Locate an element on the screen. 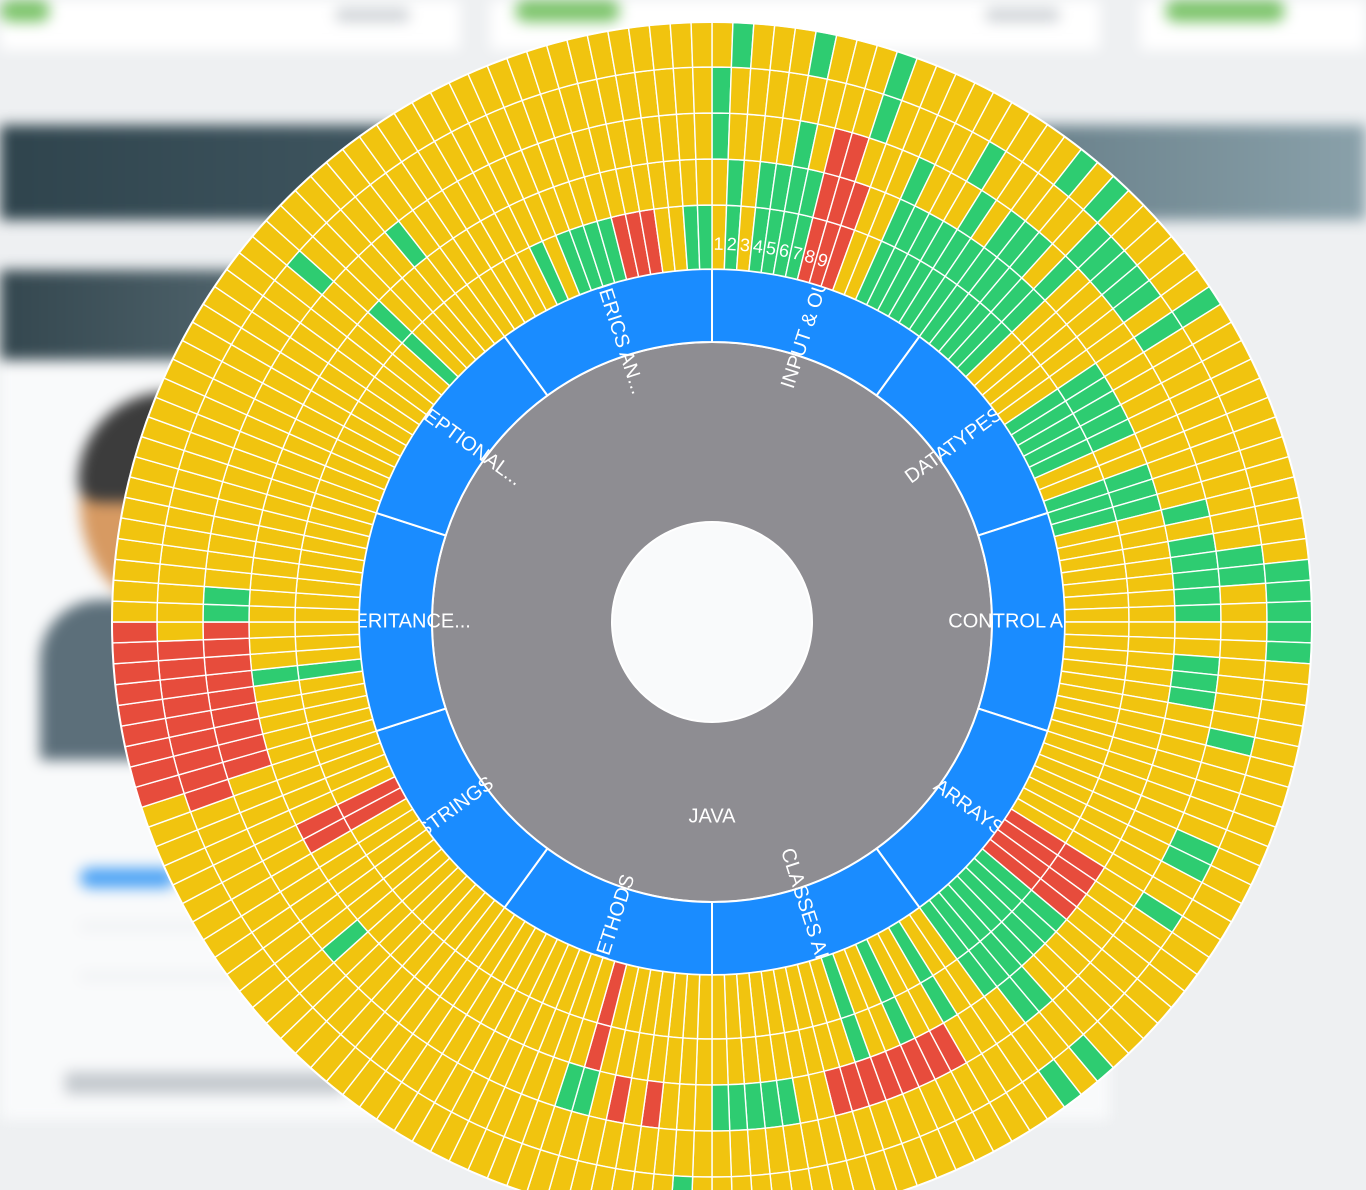 The image size is (1366, 1190). root-label: JAVA is located at coordinates (712, 816).